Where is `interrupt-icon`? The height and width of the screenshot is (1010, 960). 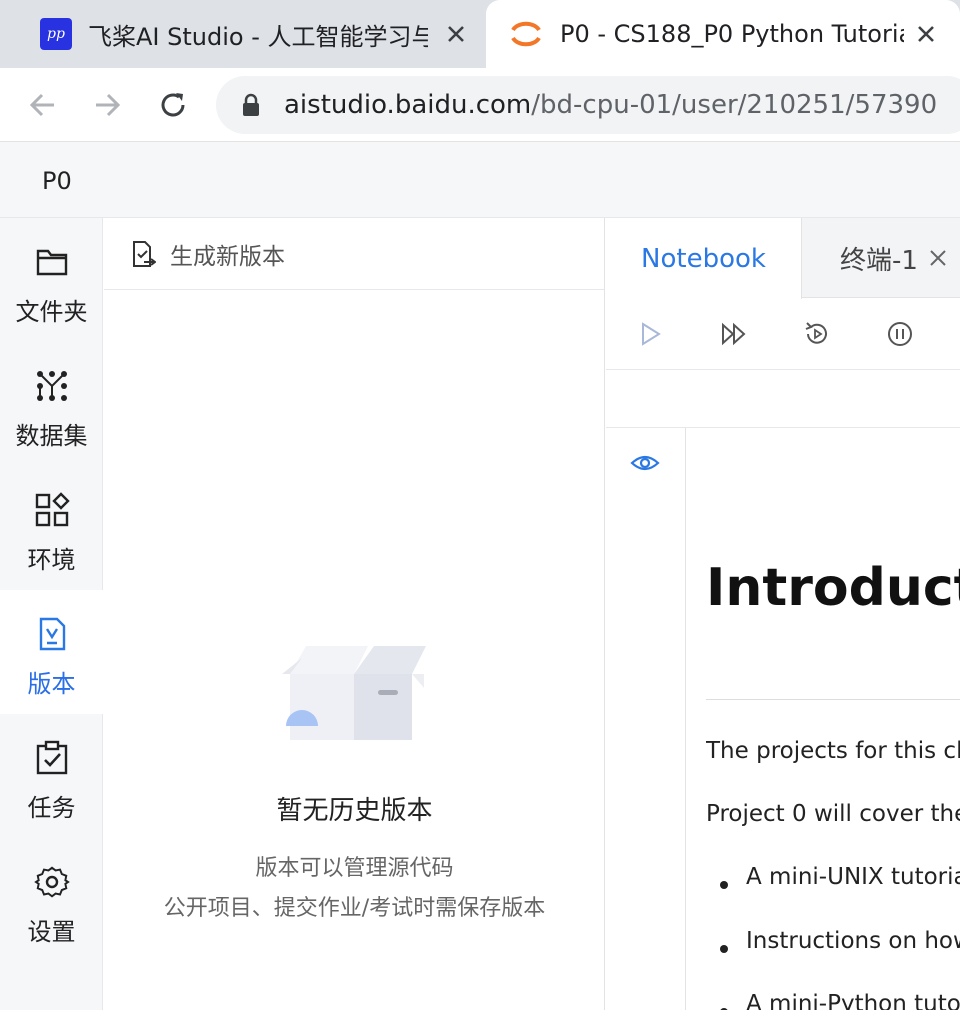
interrupt-icon is located at coordinates (900, 334).